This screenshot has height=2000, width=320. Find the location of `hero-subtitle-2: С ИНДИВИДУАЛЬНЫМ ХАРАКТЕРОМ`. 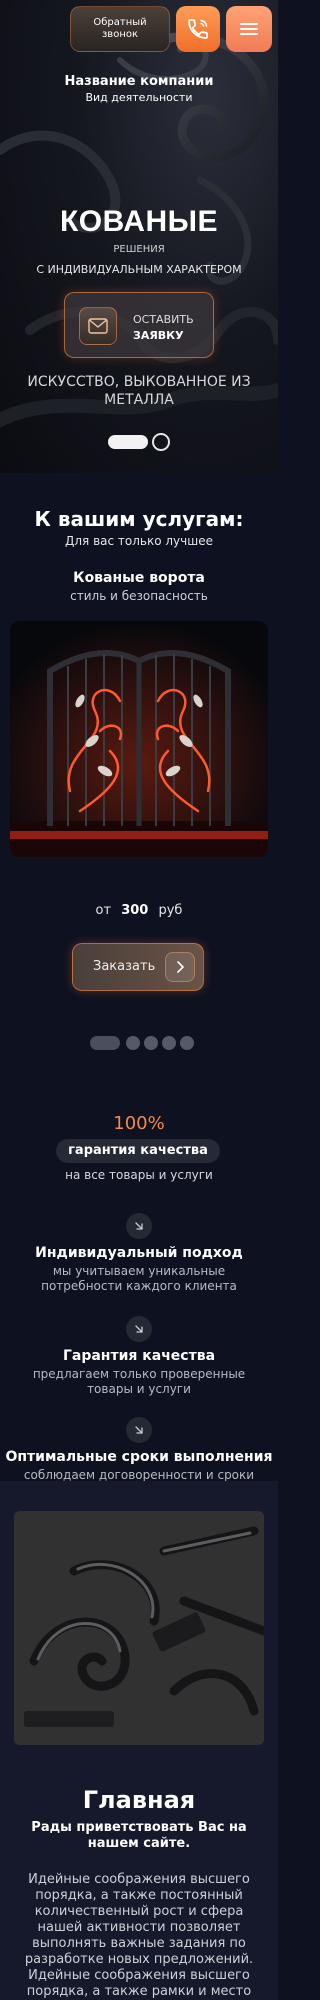

hero-subtitle-2: С ИНДИВИДУАЛЬНЫМ ХАРАКТЕРОМ is located at coordinates (139, 269).